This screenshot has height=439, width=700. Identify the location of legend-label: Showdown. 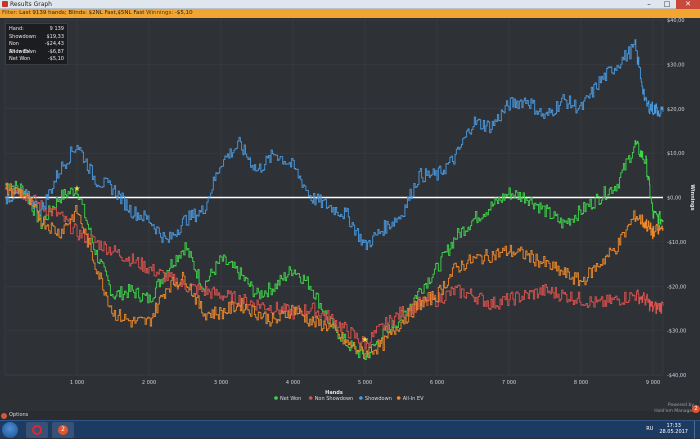
(378, 399).